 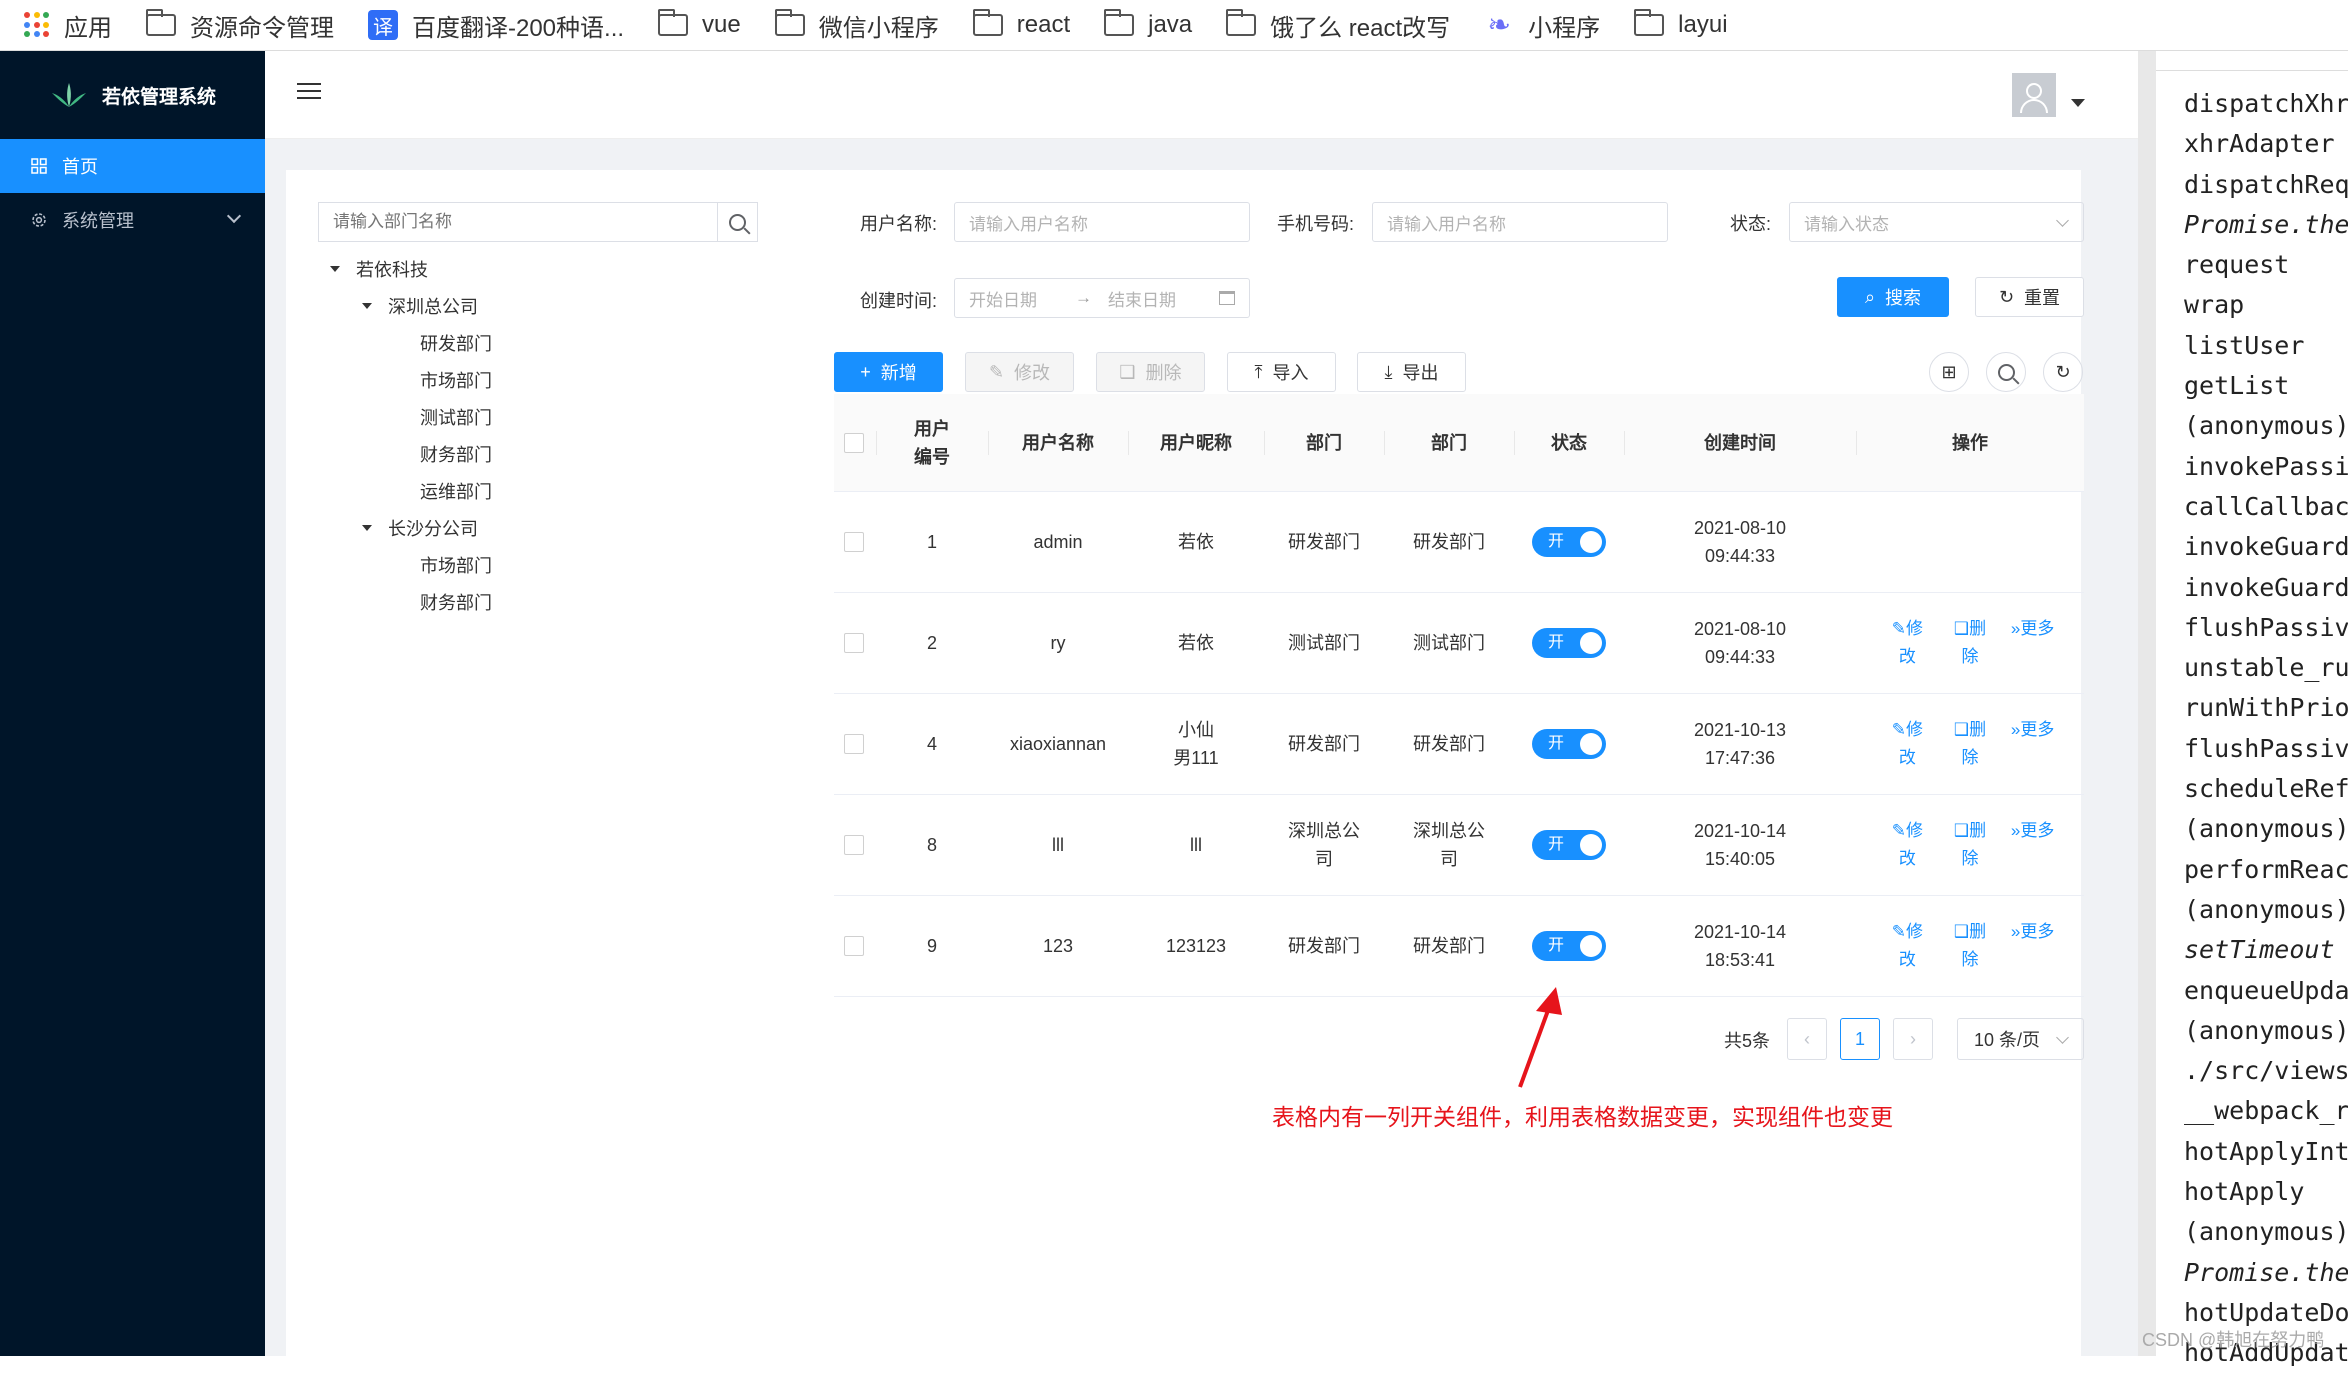 I want to click on call-stack-frame: wrap, so click(x=2266, y=305).